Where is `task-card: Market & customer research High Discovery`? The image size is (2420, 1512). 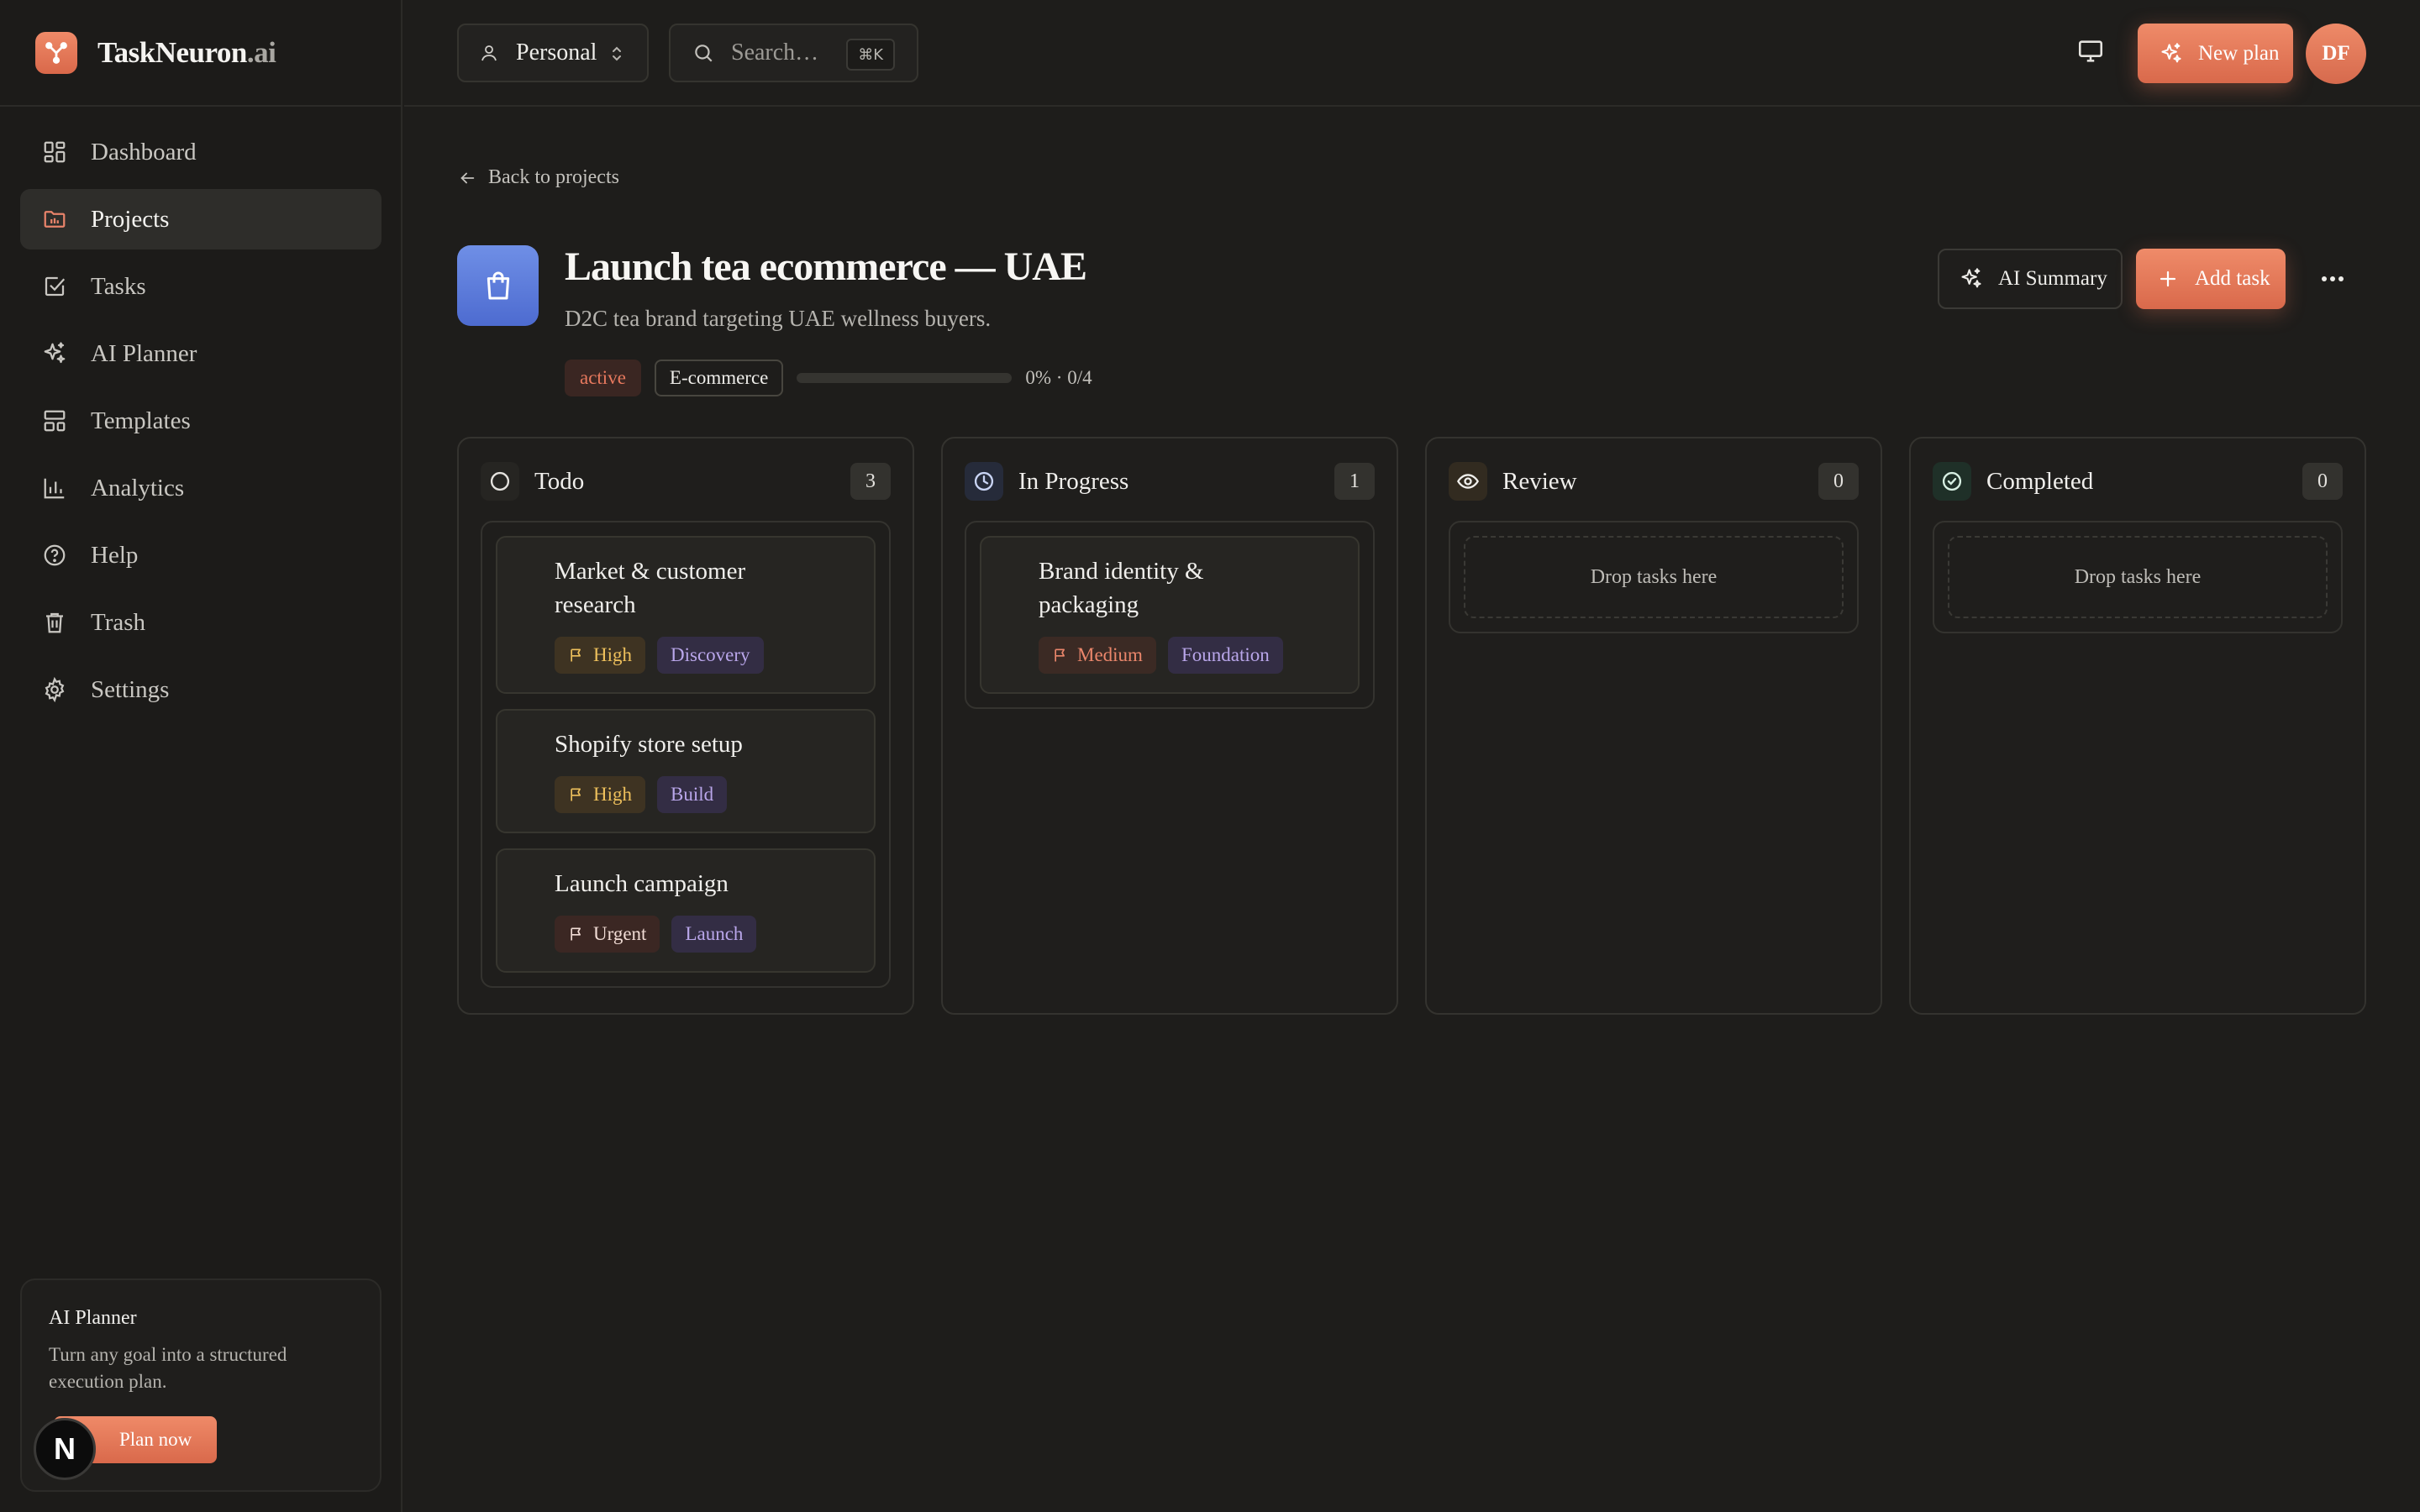 task-card: Market & customer research High Discovery is located at coordinates (686, 615).